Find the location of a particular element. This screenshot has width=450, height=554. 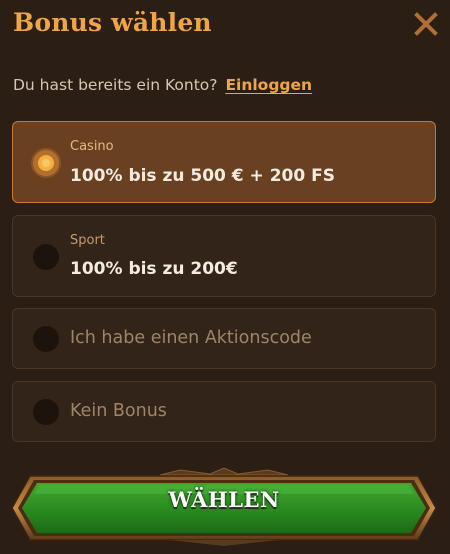

choose-button-label: WÄHLEN is located at coordinates (224, 499).